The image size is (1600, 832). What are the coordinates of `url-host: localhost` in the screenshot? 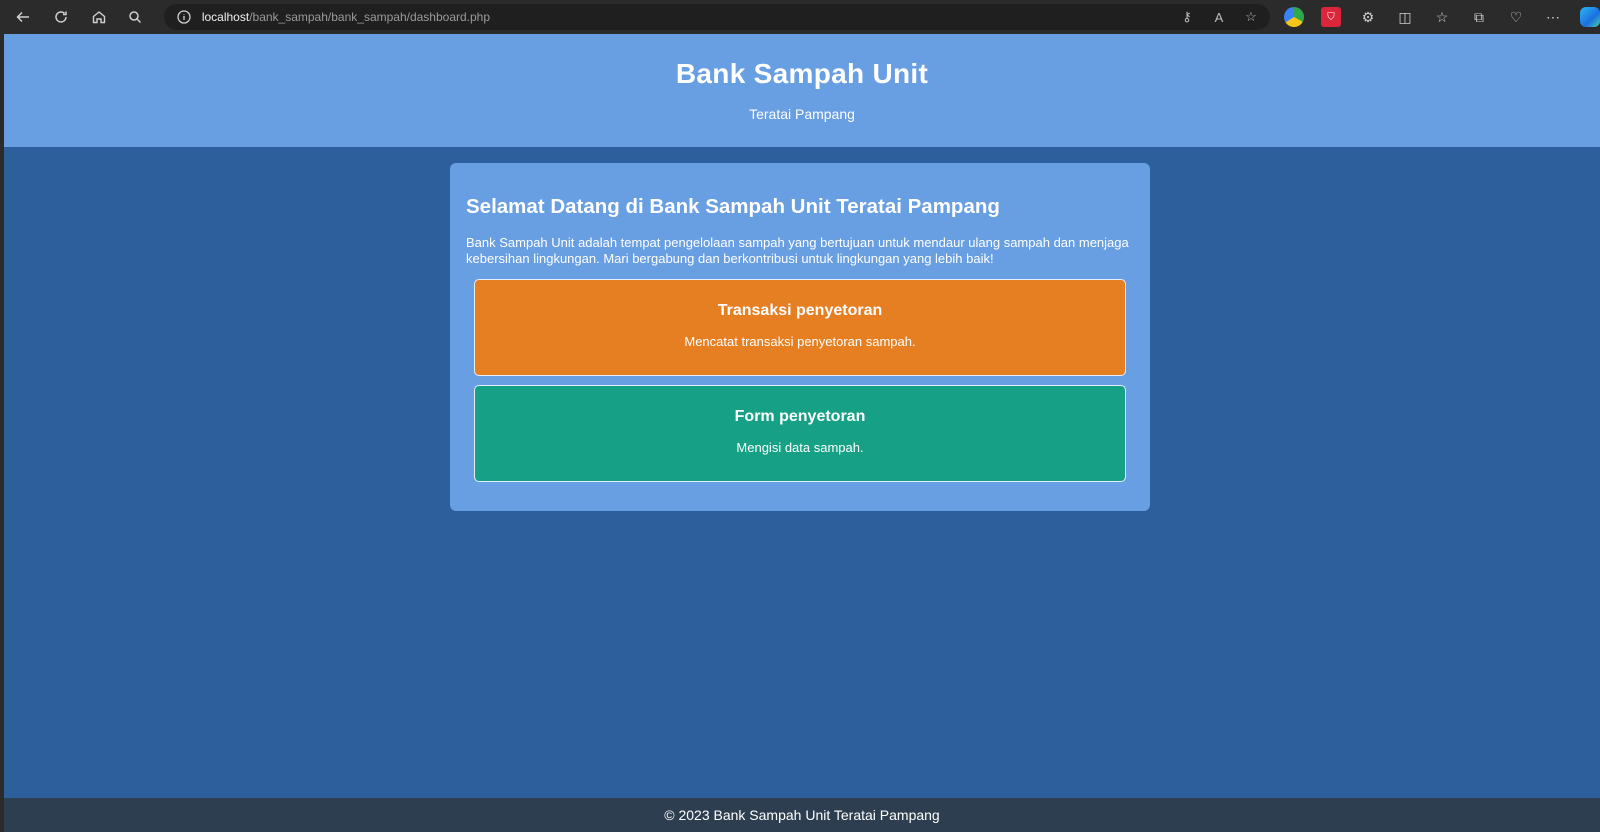 It's located at (225, 17).